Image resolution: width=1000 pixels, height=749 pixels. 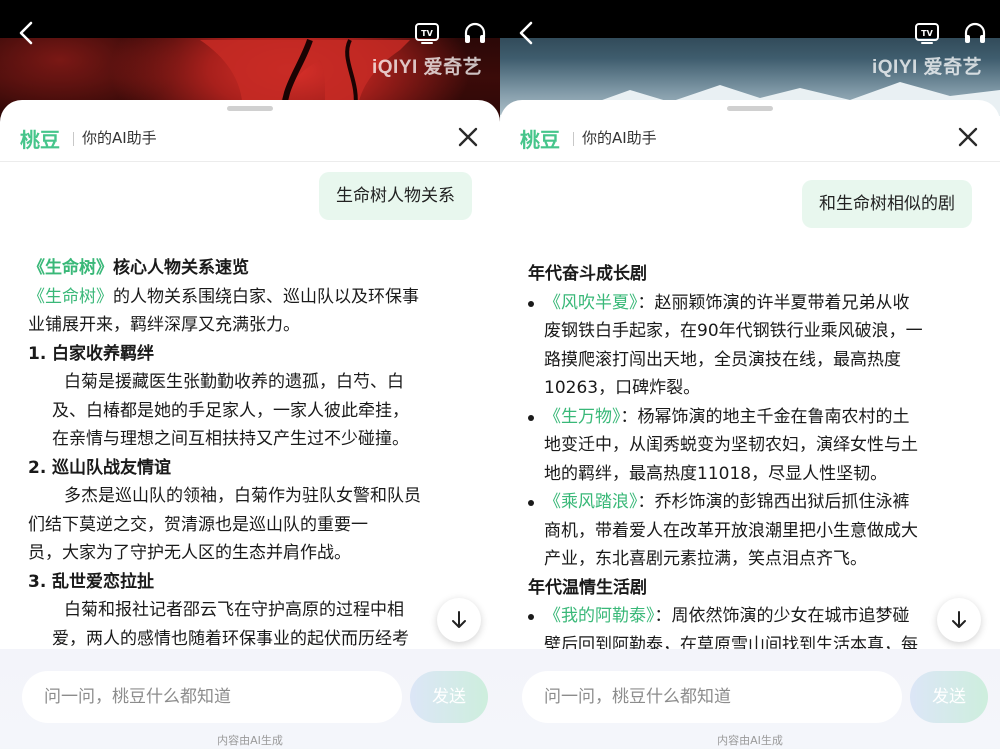 I want to click on category-heading: 年代奋斗成长剧, so click(x=587, y=274).